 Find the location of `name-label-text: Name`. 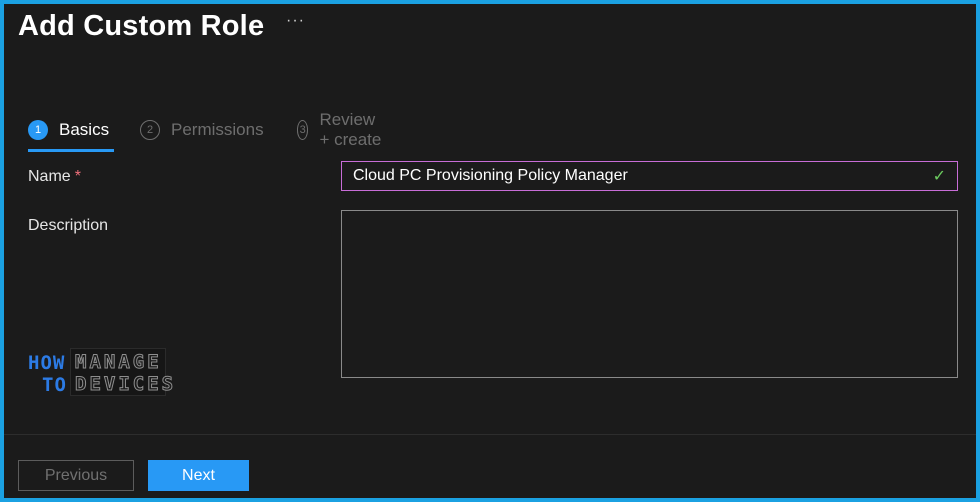

name-label-text: Name is located at coordinates (49, 176).